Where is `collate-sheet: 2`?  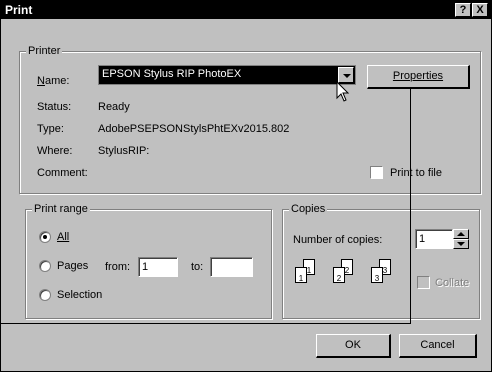 collate-sheet: 2 is located at coordinates (339, 275).